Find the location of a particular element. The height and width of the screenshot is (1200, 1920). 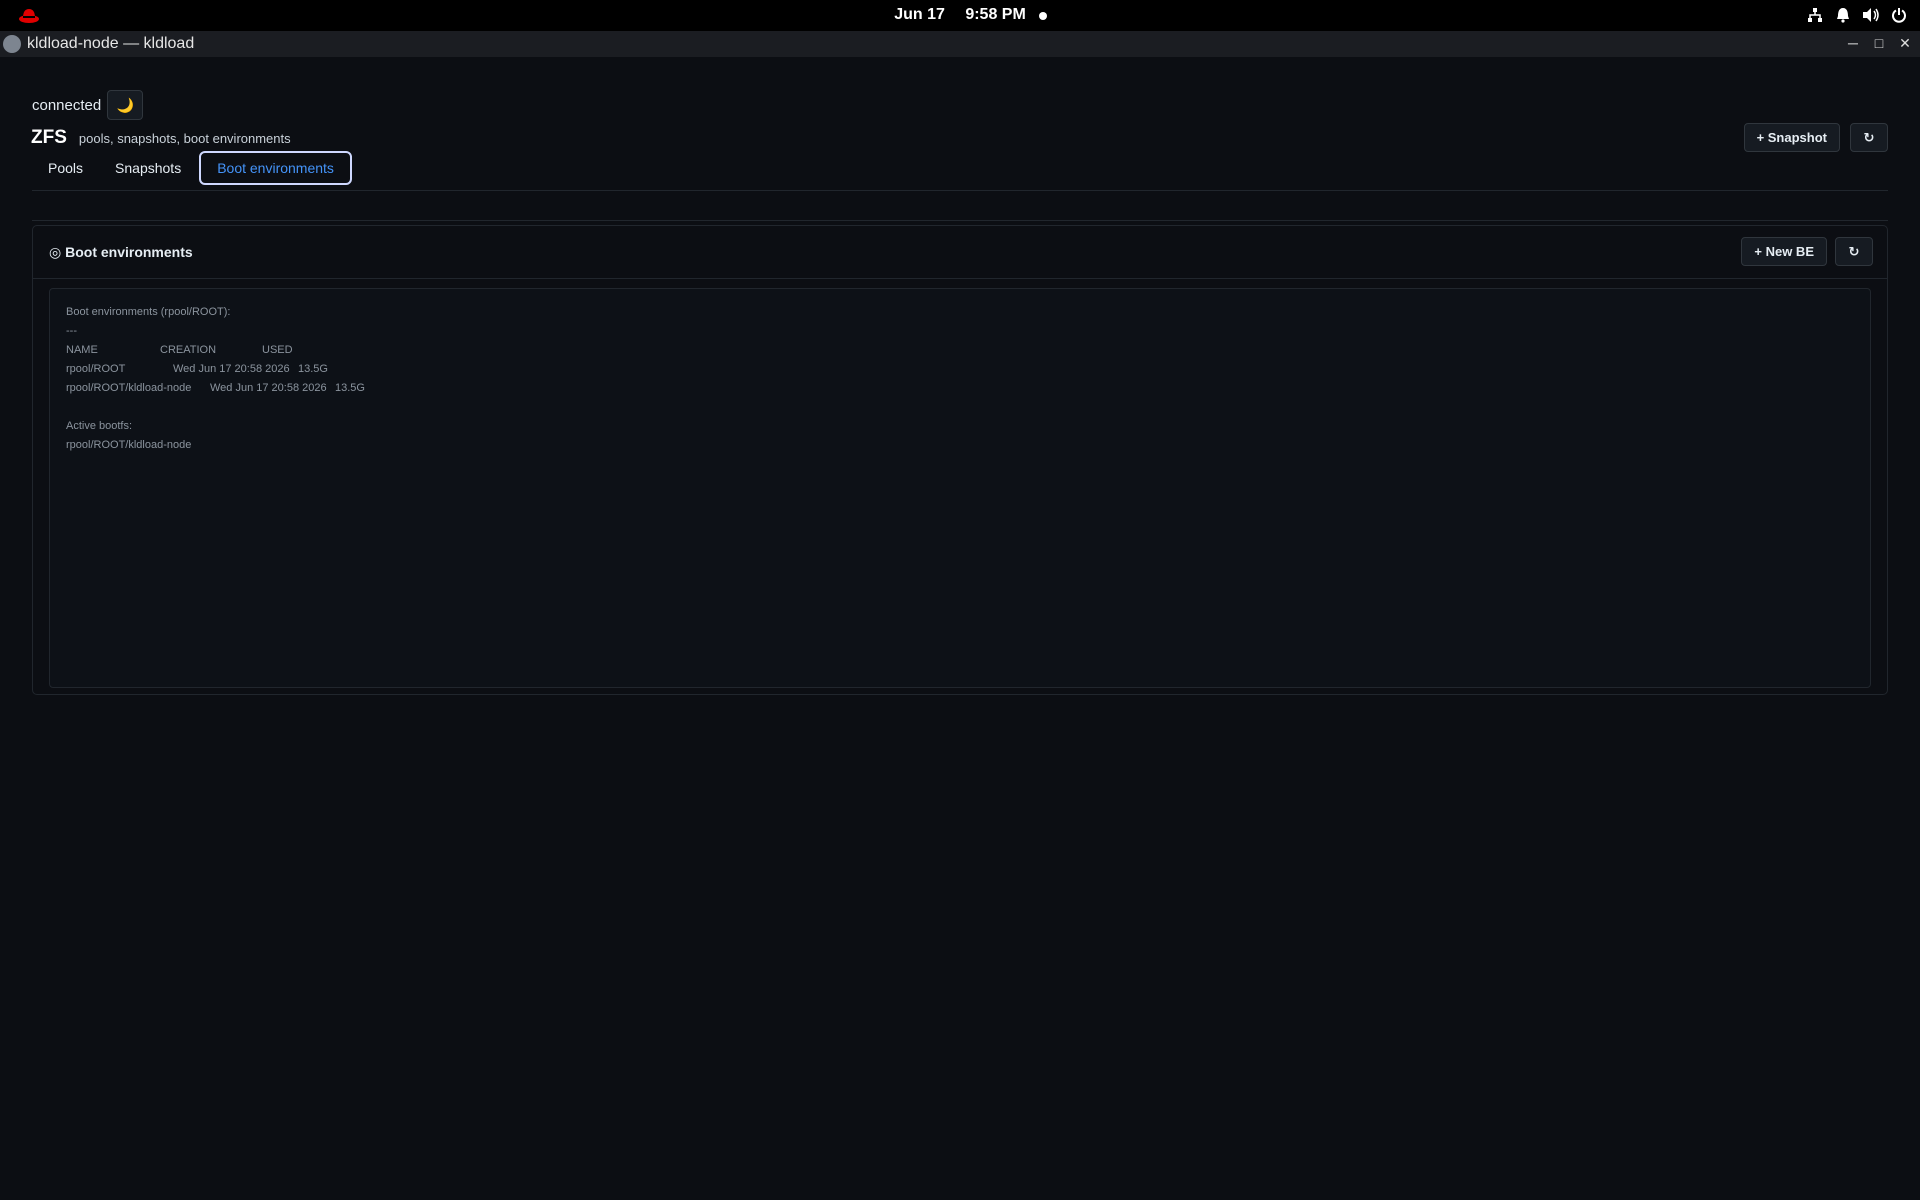

network-icon is located at coordinates (1815, 15).